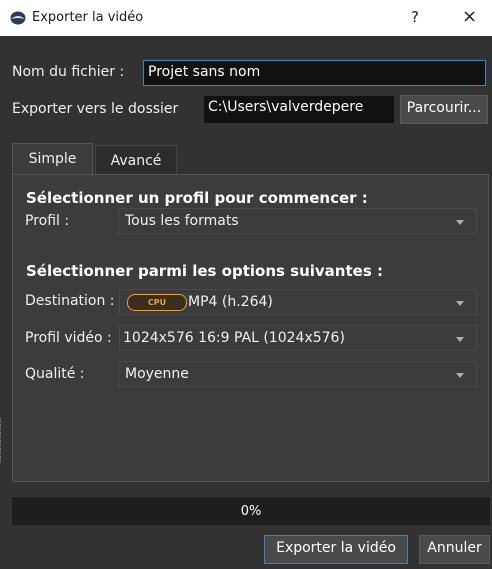 Image resolution: width=492 pixels, height=569 pixels. I want to click on export-folder-label: Exporter vers le dossier, so click(95, 109).